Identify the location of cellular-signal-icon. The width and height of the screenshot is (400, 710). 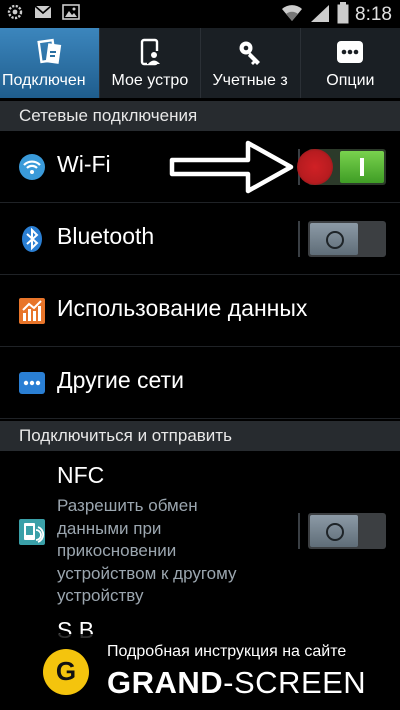
(320, 15).